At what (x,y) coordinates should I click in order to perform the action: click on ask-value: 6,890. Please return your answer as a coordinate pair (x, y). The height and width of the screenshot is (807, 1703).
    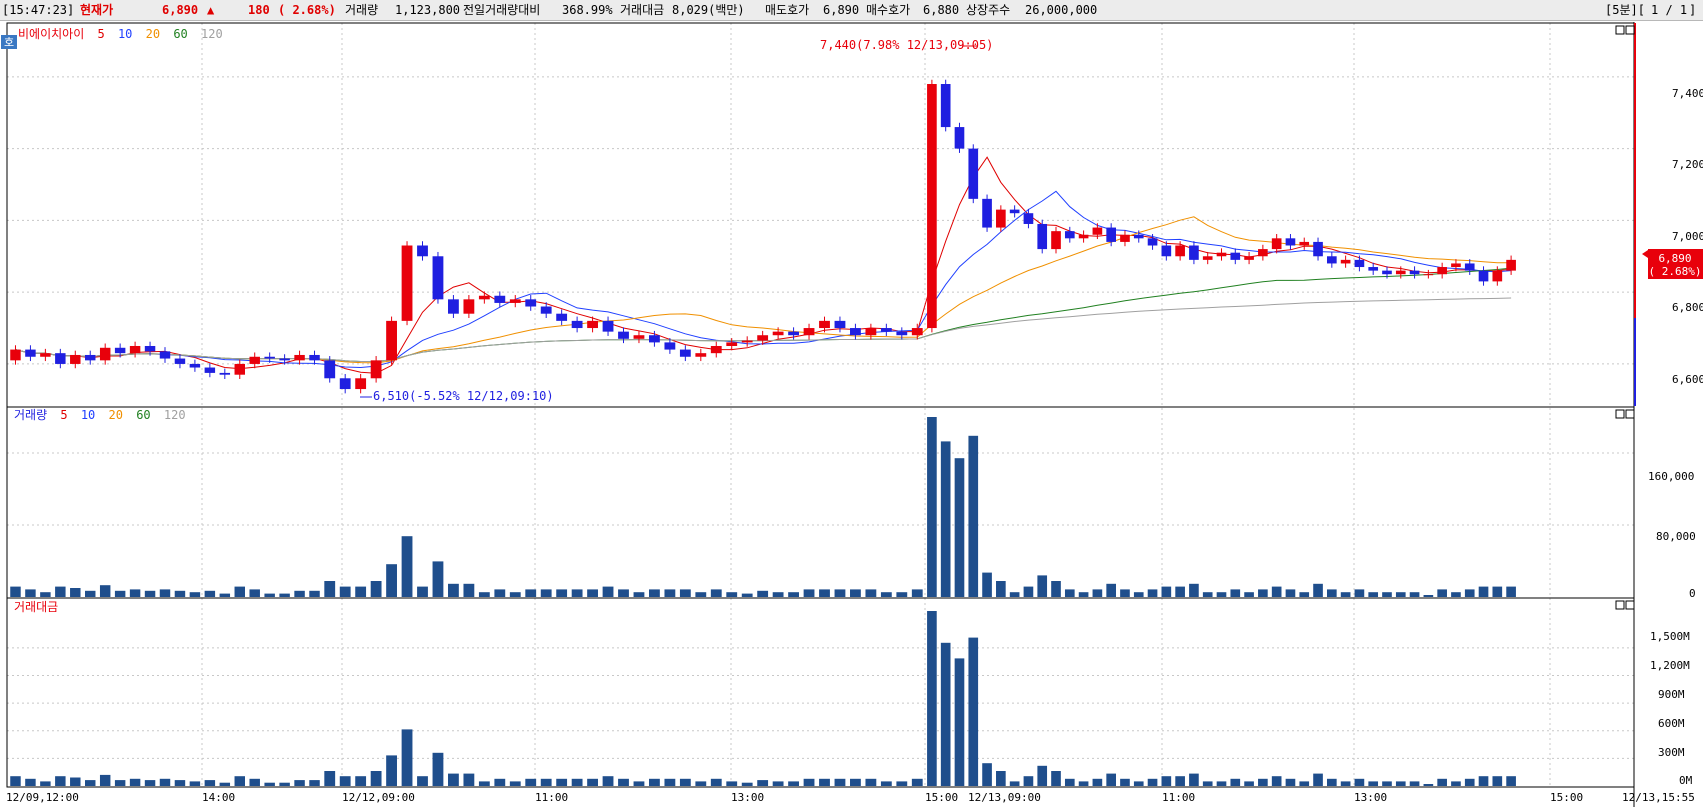
    Looking at the image, I should click on (841, 10).